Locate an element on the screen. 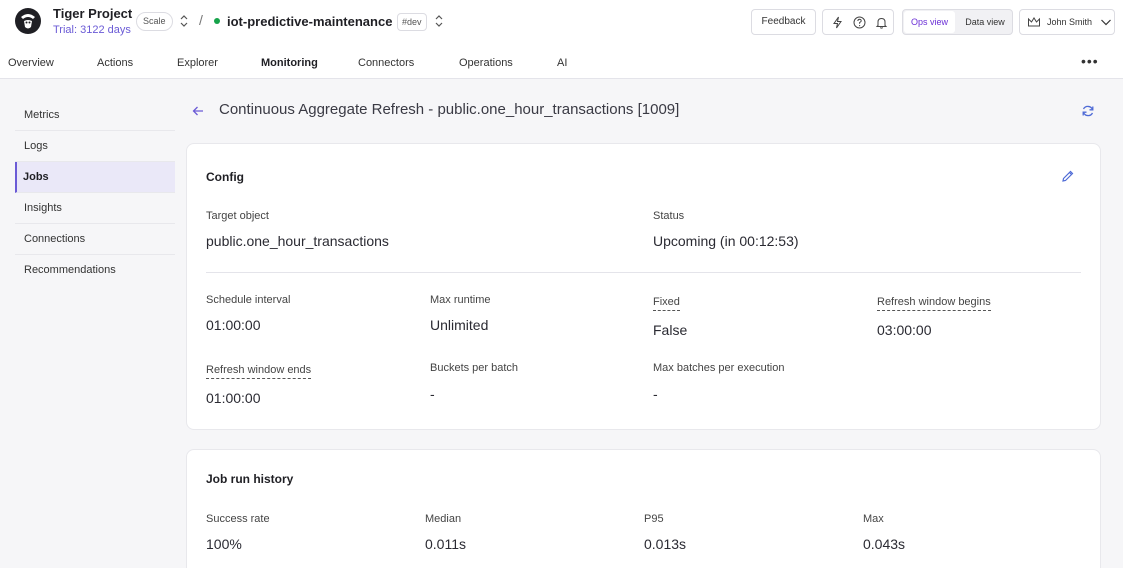 The image size is (1123, 568). config-divider is located at coordinates (643, 272).